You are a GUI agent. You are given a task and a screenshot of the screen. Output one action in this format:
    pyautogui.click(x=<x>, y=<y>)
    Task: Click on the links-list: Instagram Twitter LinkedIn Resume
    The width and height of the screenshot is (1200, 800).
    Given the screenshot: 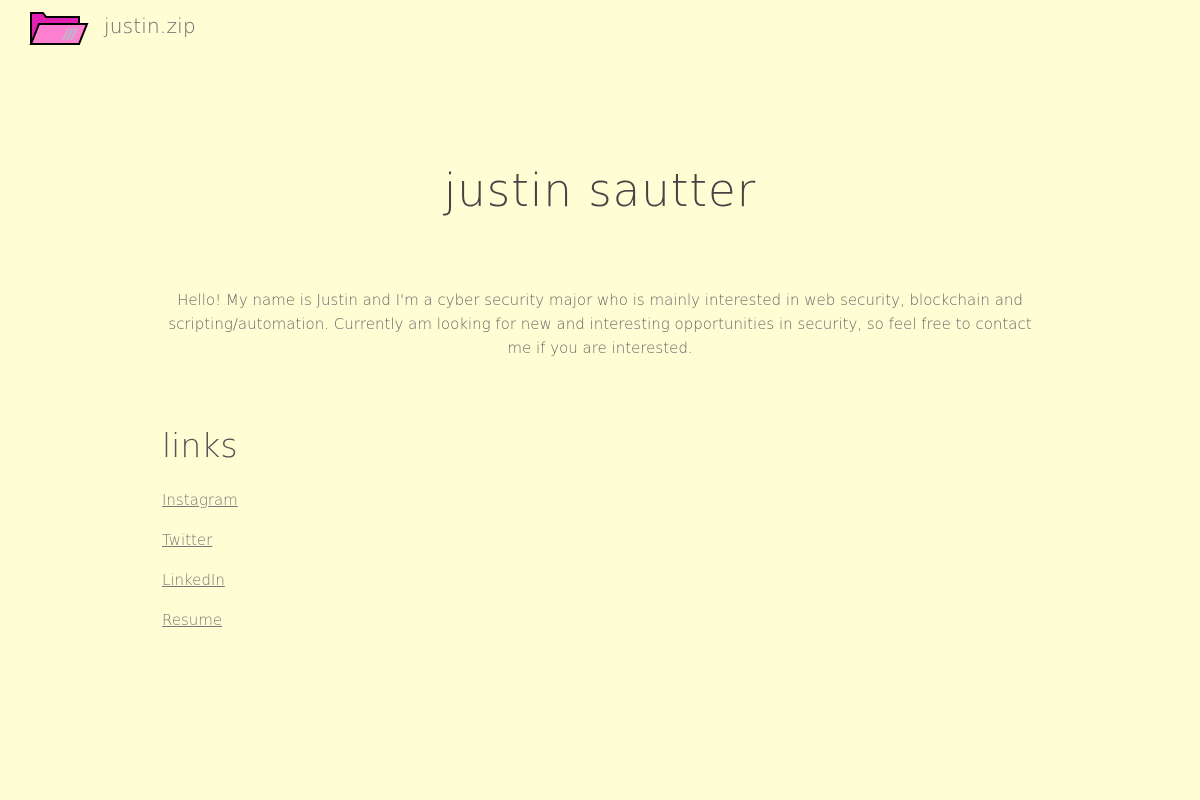 What is the action you would take?
    pyautogui.click(x=200, y=570)
    